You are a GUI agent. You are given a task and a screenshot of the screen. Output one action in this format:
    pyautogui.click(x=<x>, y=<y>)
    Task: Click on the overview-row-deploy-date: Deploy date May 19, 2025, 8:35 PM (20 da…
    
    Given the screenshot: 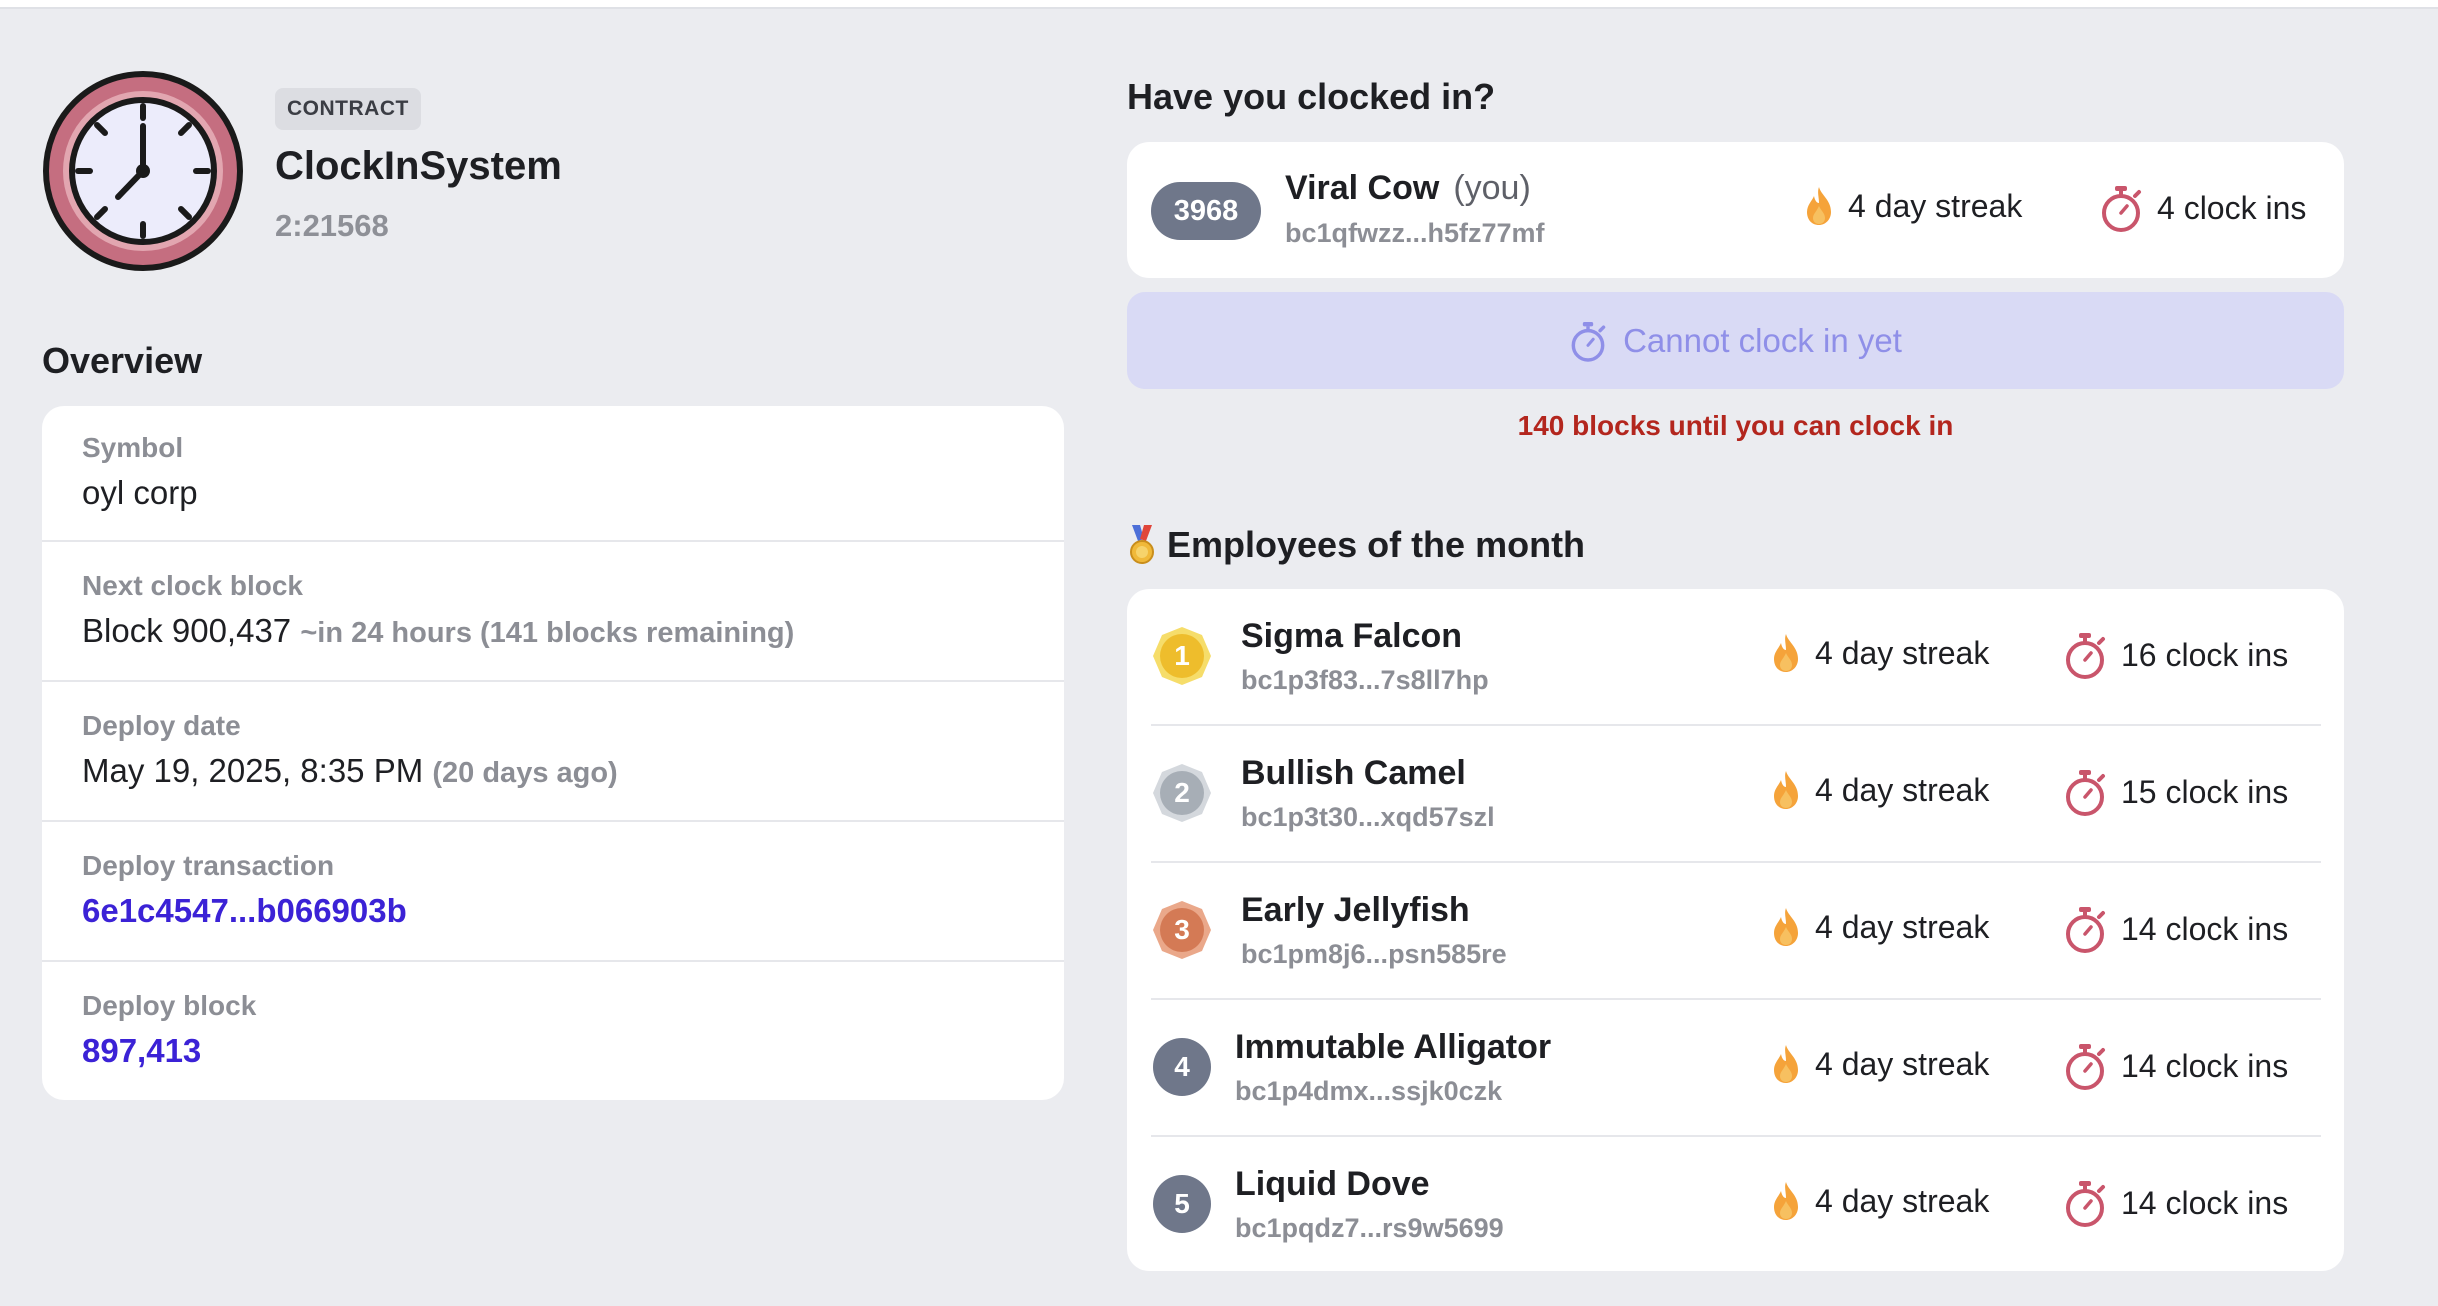 What is the action you would take?
    pyautogui.click(x=553, y=752)
    